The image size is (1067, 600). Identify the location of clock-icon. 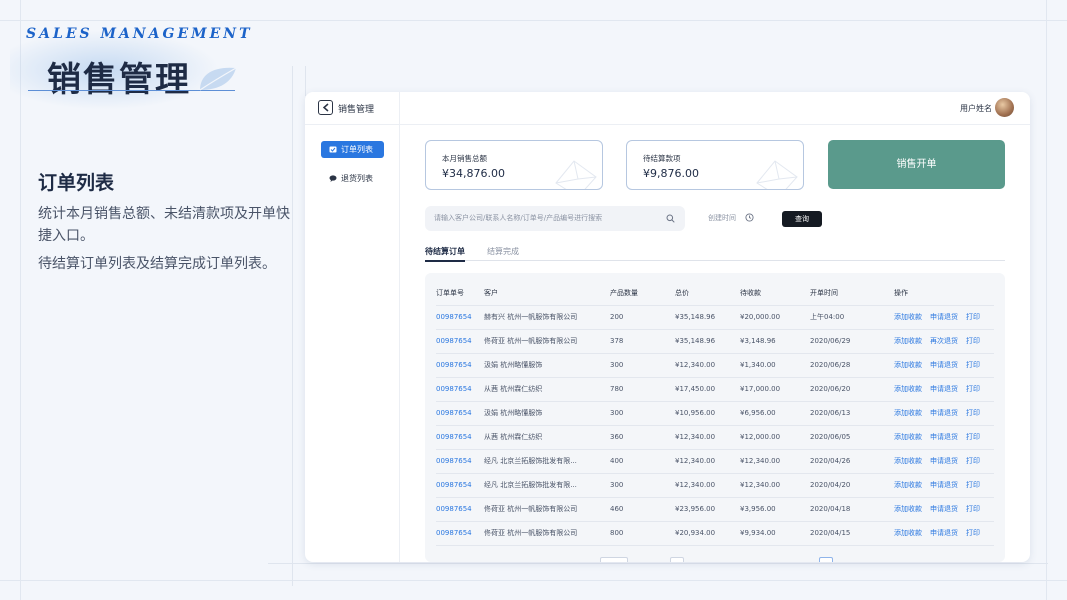
(749, 217).